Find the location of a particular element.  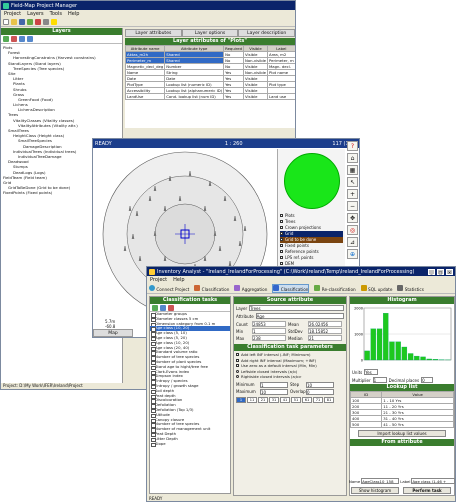

save-icon is located at coordinates (22, 22).